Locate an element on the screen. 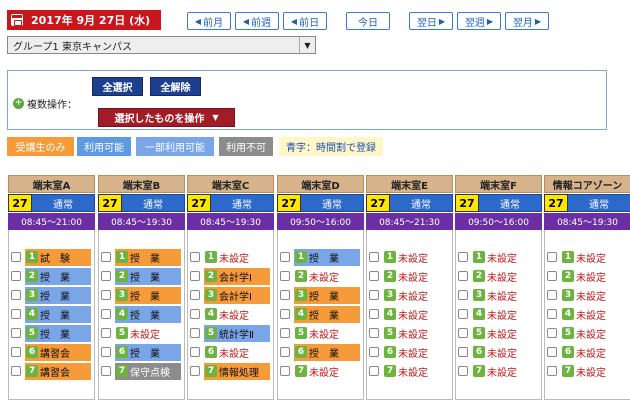  select-all-button: 全選択 is located at coordinates (117, 86).